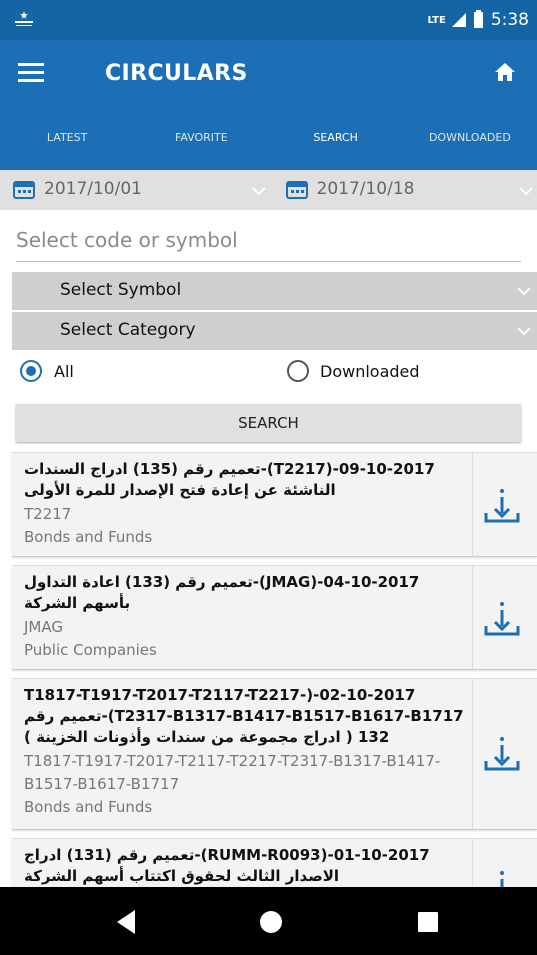 This screenshot has width=537, height=955. Describe the element at coordinates (298, 371) in the screenshot. I see `radio-downloaded` at that location.